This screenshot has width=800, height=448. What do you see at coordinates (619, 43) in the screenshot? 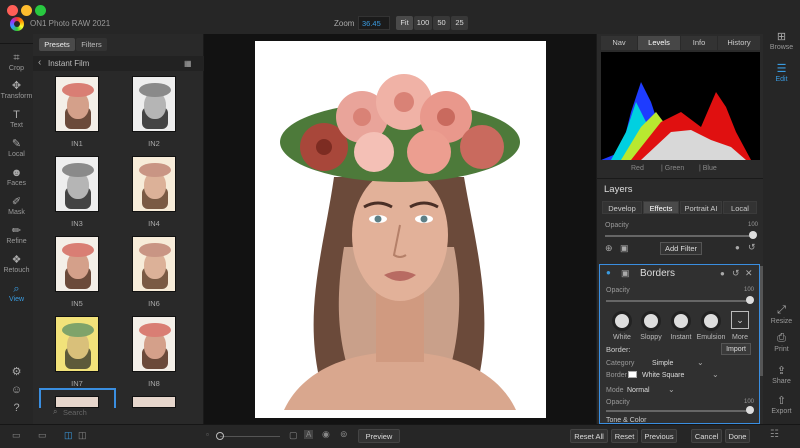
I see `tab-nav: Nav` at bounding box center [619, 43].